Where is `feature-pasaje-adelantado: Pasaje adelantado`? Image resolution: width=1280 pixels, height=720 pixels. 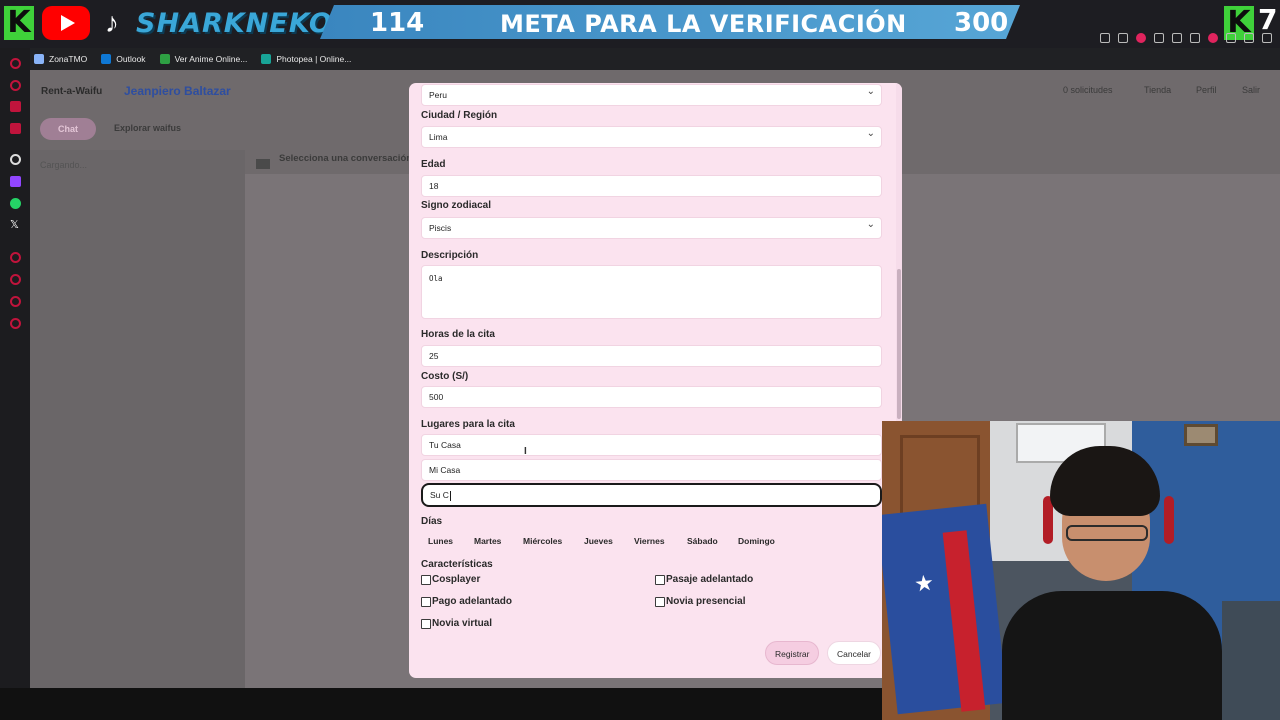
feature-pasaje-adelantado: Pasaje adelantado is located at coordinates (704, 579).